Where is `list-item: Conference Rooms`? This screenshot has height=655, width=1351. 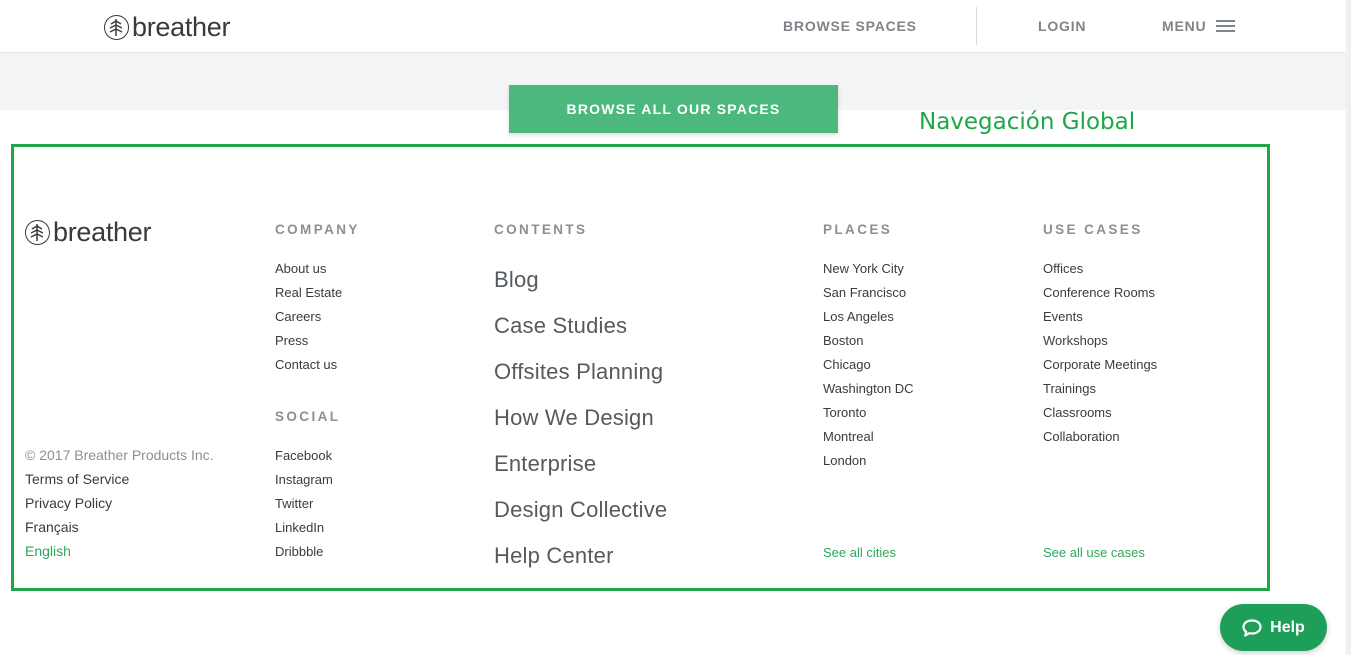
list-item: Conference Rooms is located at coordinates (1100, 293).